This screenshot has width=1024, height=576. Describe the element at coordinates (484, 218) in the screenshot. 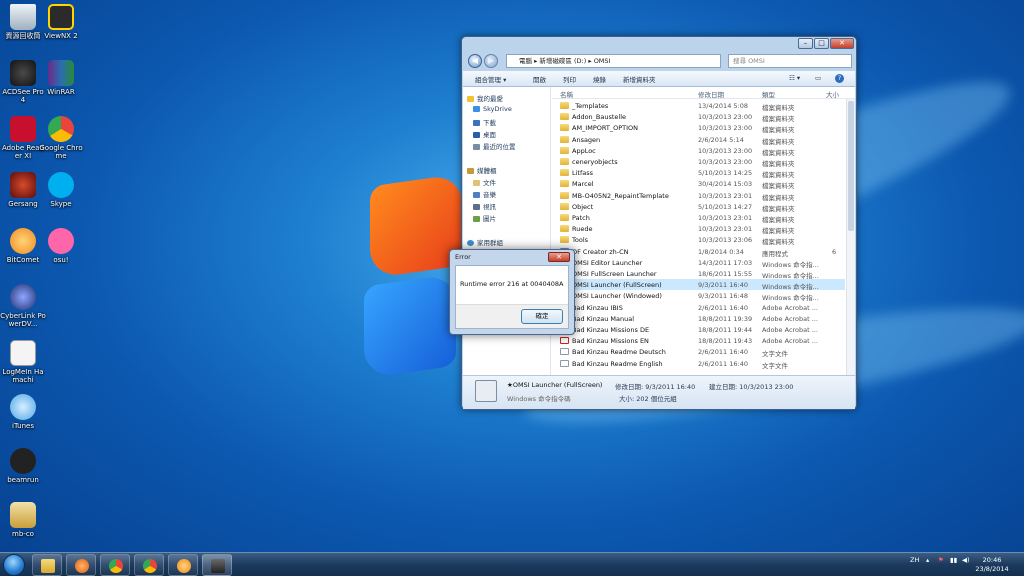

I see `nav-pictures: 圖片` at that location.